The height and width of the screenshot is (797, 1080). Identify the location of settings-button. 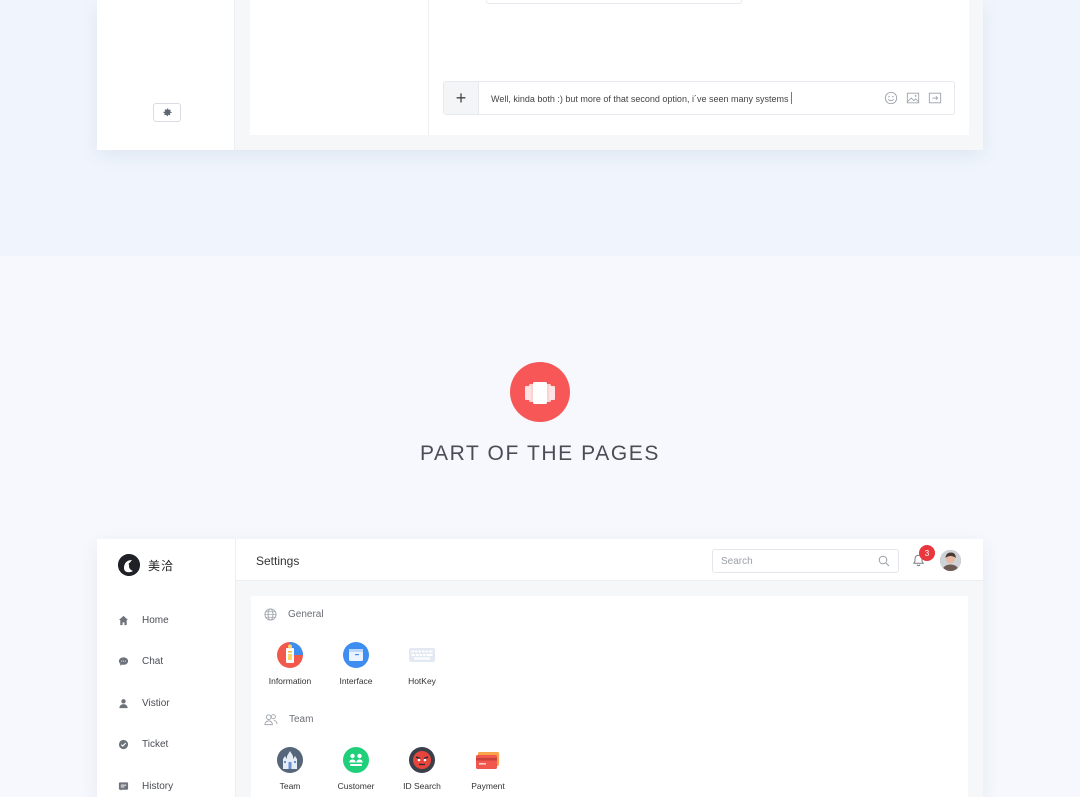
(167, 112).